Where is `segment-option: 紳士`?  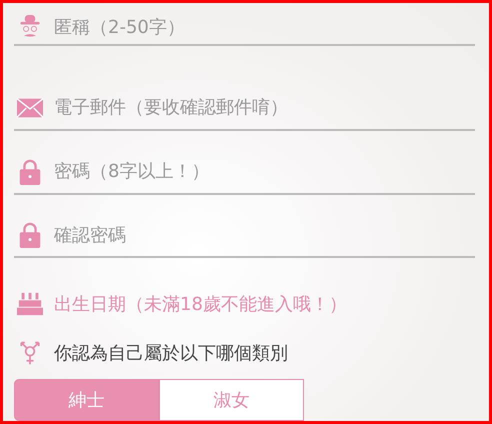 segment-option: 紳士 is located at coordinates (86, 400).